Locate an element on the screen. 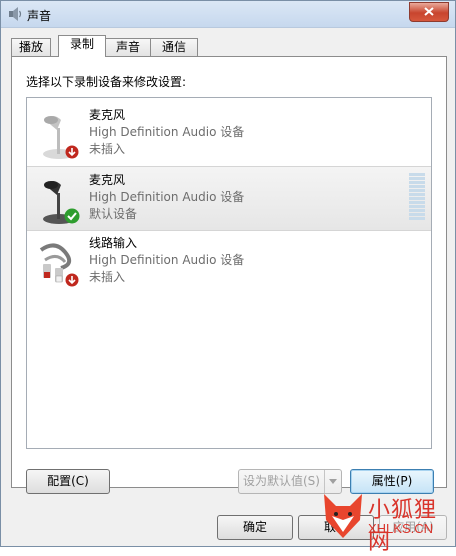 This screenshot has width=456, height=556. default-check-icon is located at coordinates (72, 216).